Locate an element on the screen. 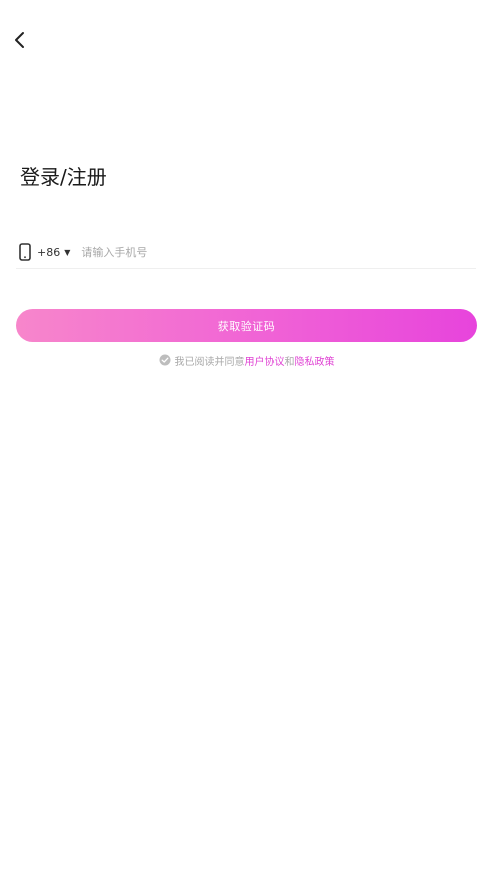 This screenshot has height=878, width=493. country-code-selector: +86 ▼ is located at coordinates (53, 252).